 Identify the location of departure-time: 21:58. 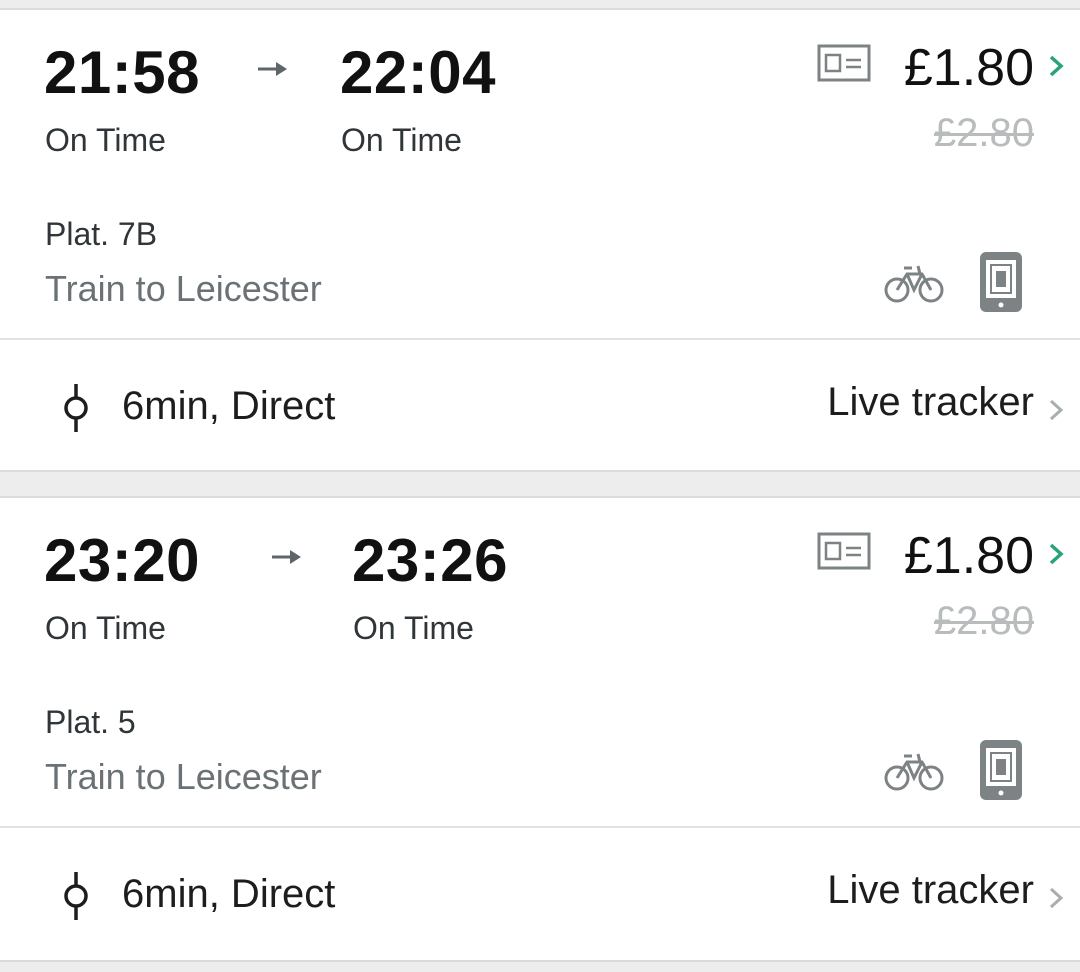
(122, 72).